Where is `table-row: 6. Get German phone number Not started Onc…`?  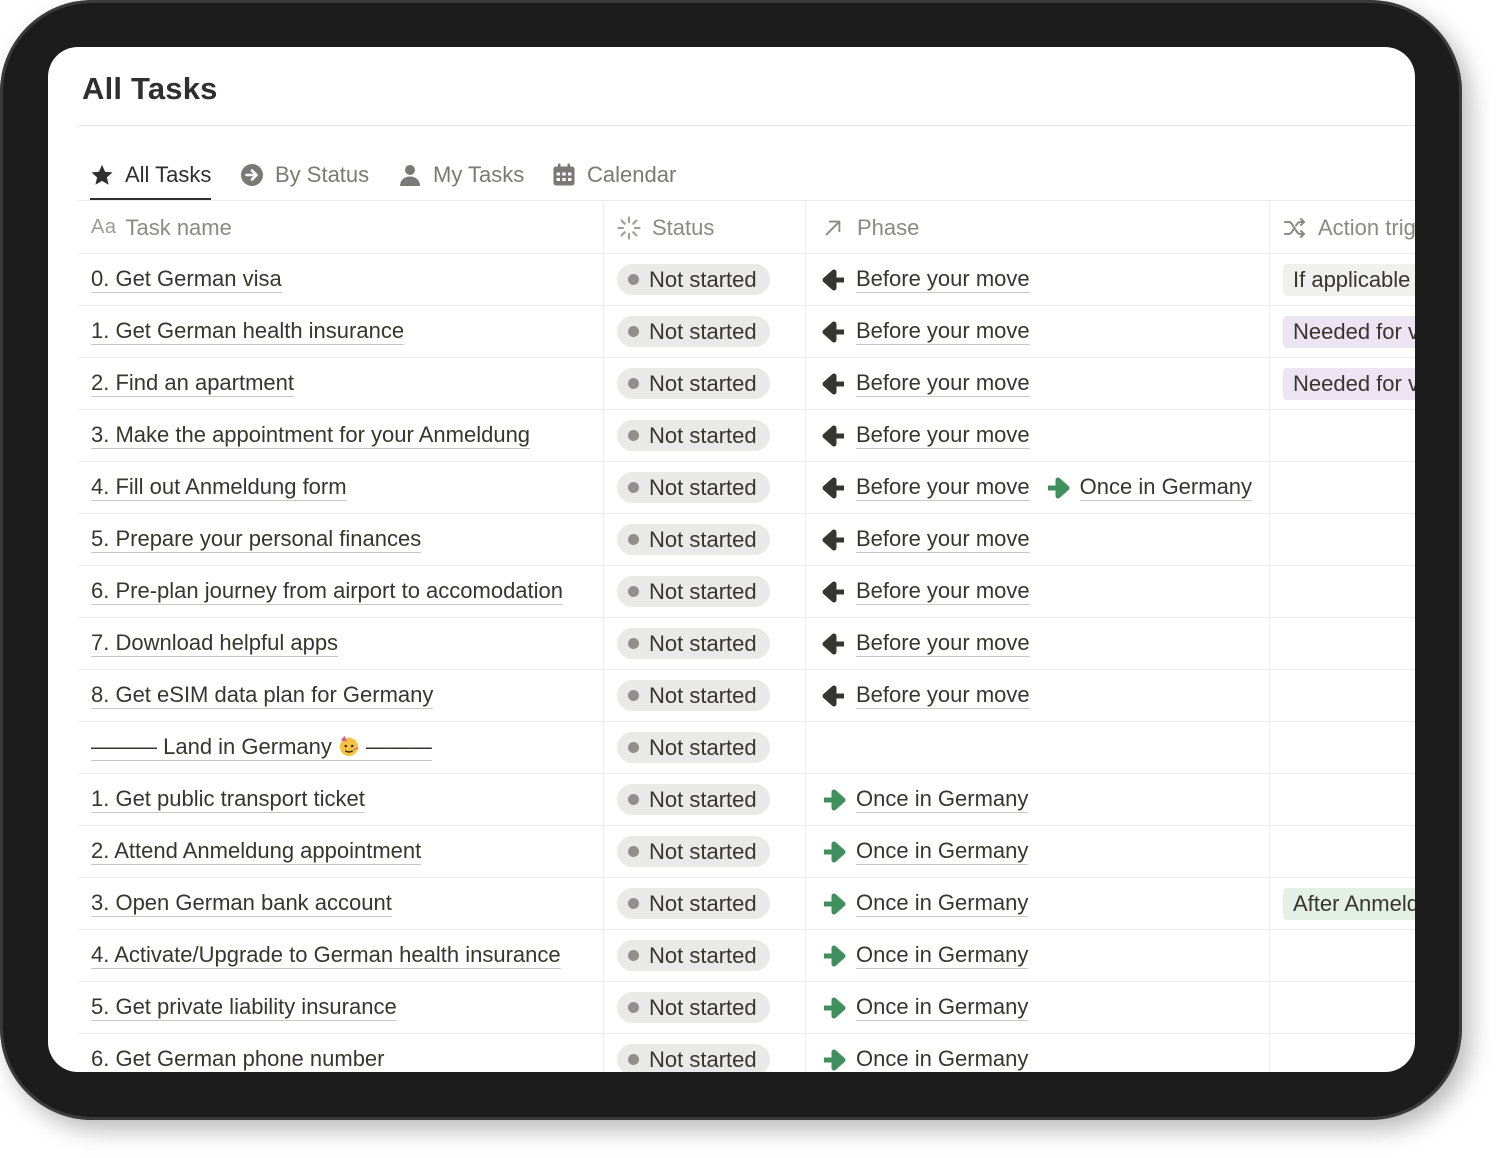
table-row: 6. Get German phone number Not started Onc… is located at coordinates (746, 1053).